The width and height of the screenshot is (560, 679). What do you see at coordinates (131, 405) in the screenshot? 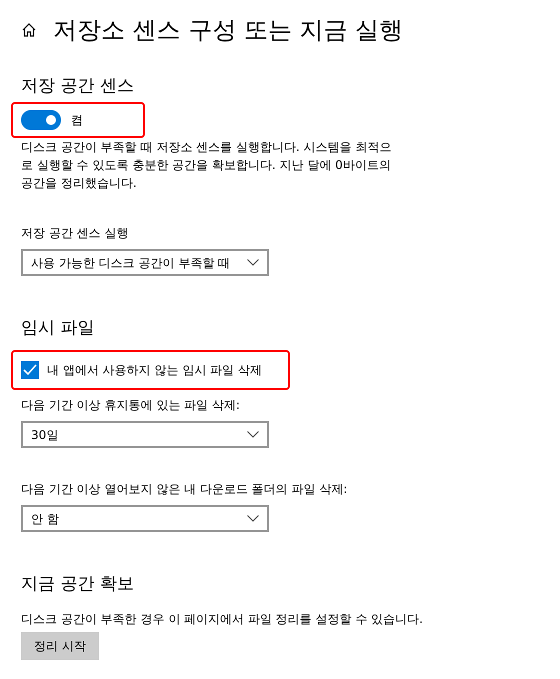
I see `dropdown-label: 다음 기간 이상 휴지통에 있는 파일 삭제:` at bounding box center [131, 405].